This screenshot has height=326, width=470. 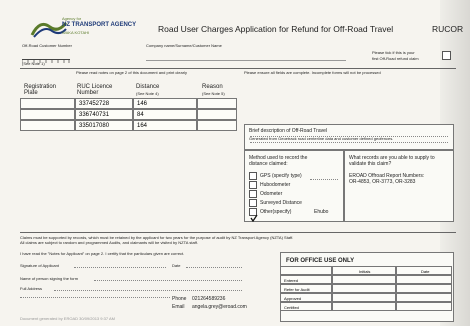 I want to click on phone-label: Phone, so click(x=179, y=299).